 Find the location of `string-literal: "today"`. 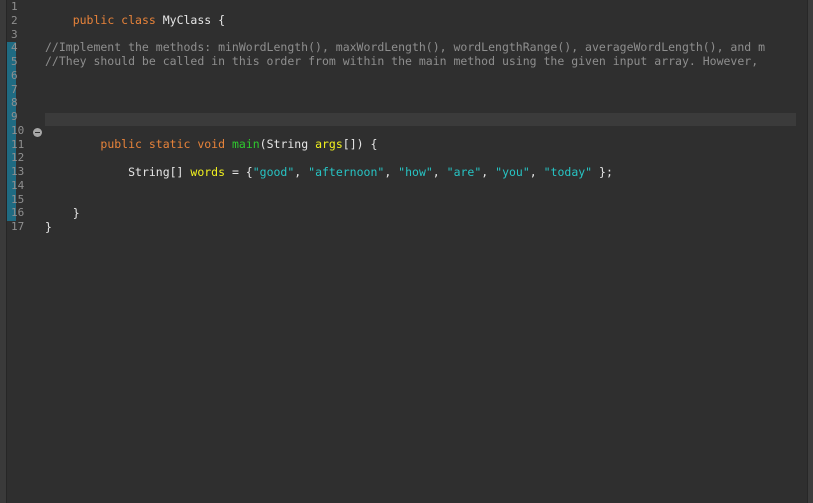

string-literal: "today" is located at coordinates (568, 171).